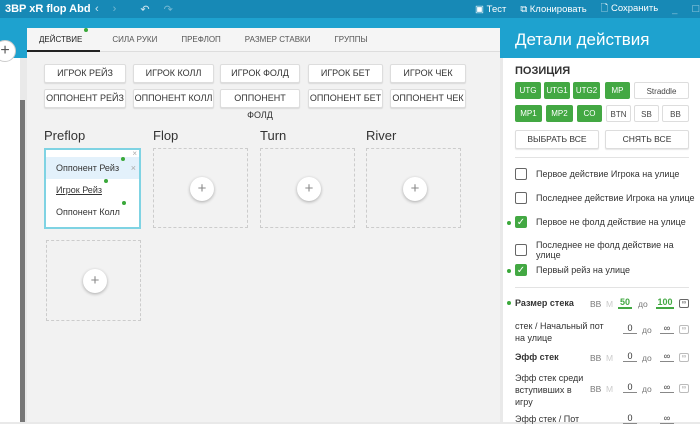  I want to click on opponent-fold-button: ОППОНЕНТ ФОЛД, so click(260, 104).